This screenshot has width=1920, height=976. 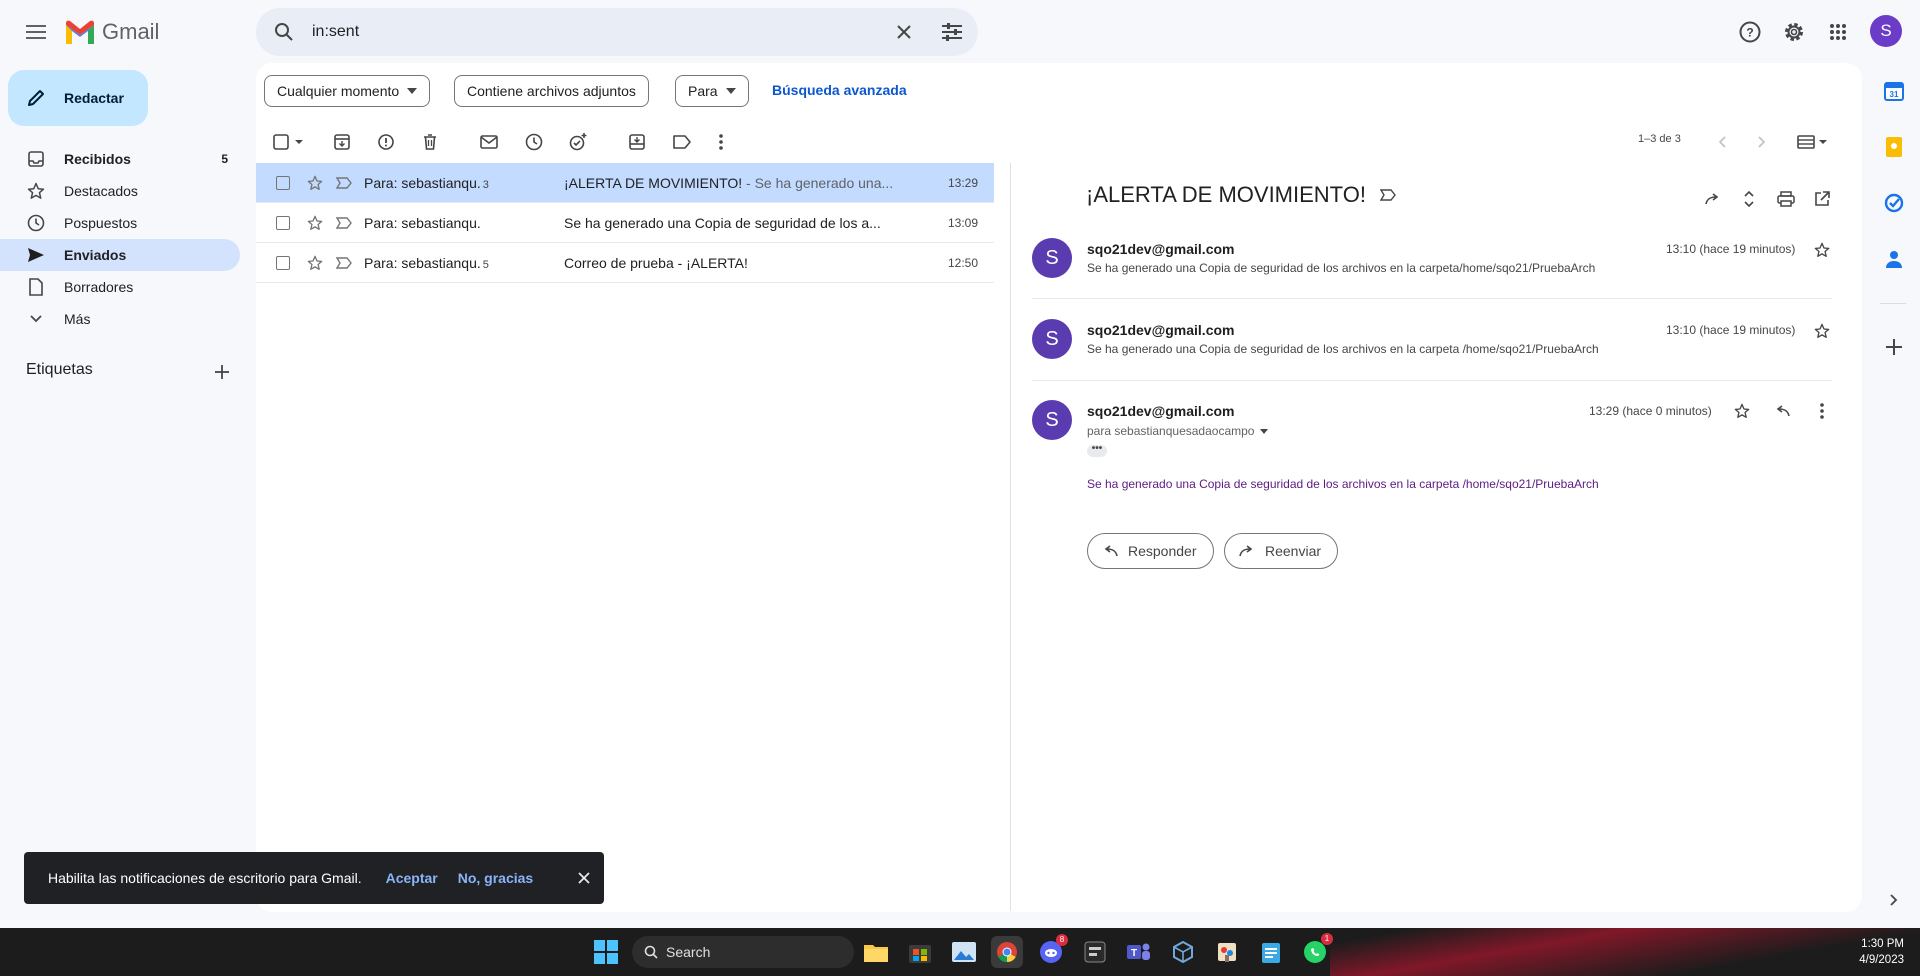 What do you see at coordinates (534, 142) in the screenshot?
I see `snooze-icon` at bounding box center [534, 142].